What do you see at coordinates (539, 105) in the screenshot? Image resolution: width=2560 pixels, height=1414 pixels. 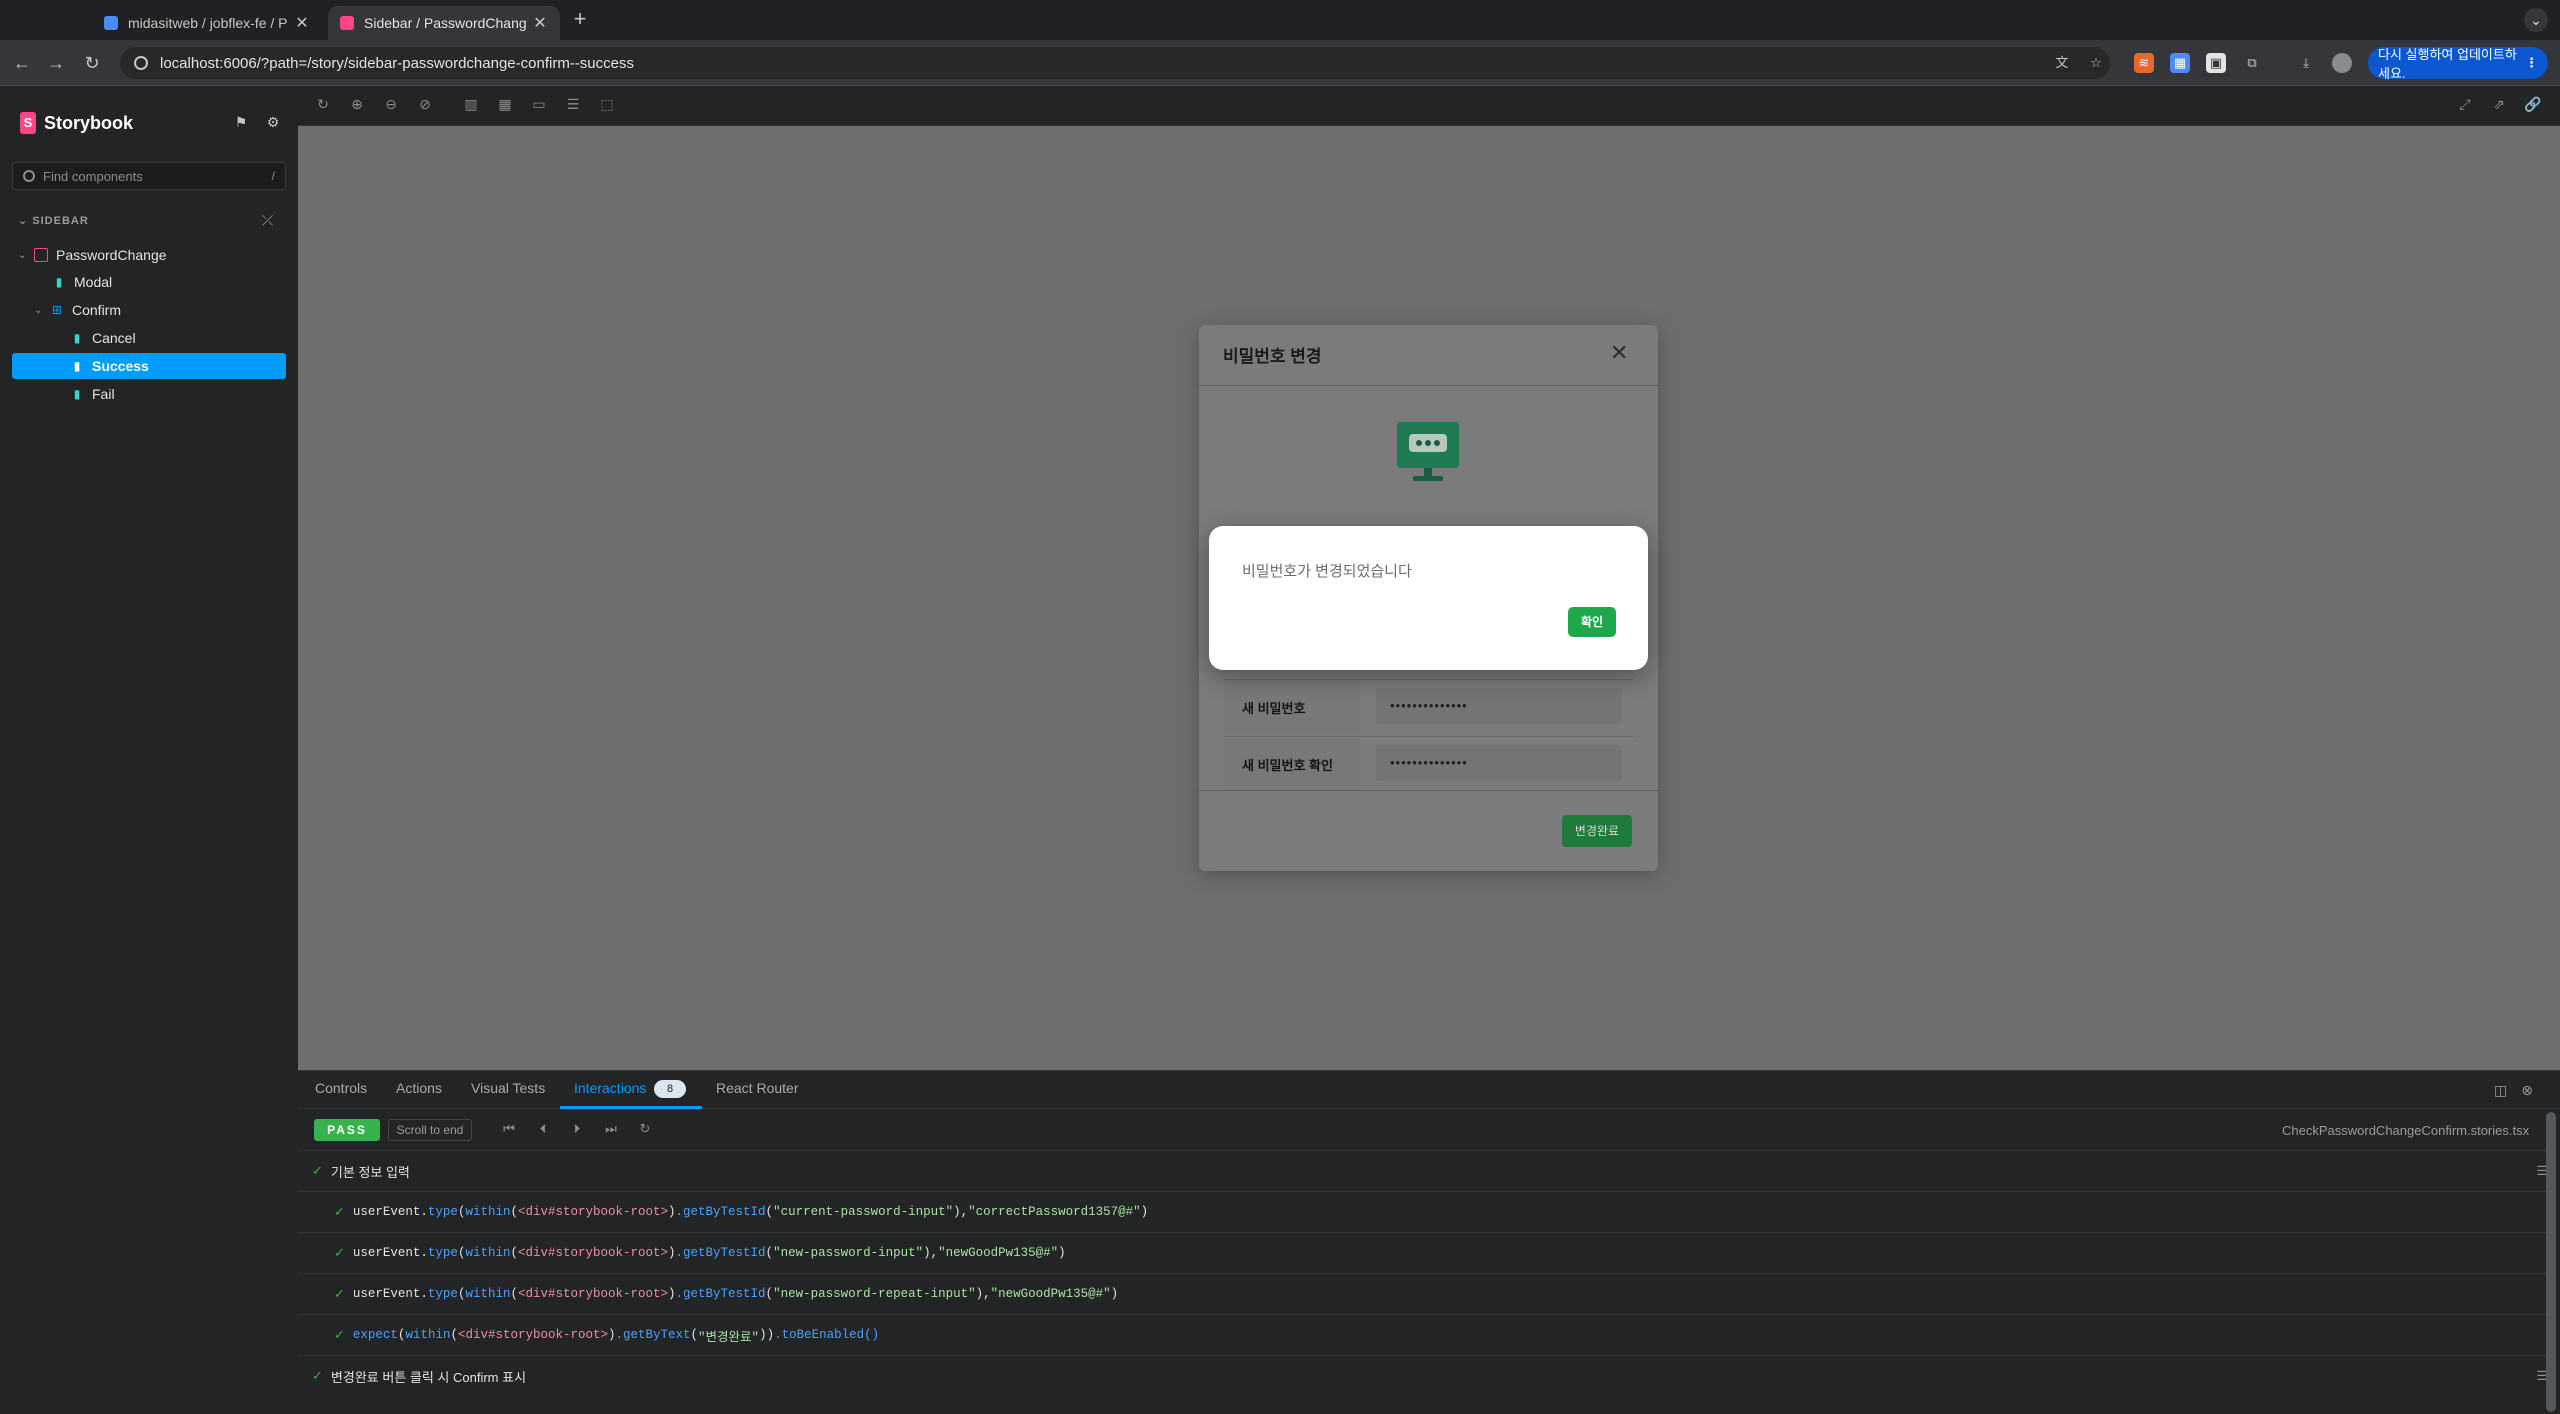 I see `viewport-icon: ▭` at bounding box center [539, 105].